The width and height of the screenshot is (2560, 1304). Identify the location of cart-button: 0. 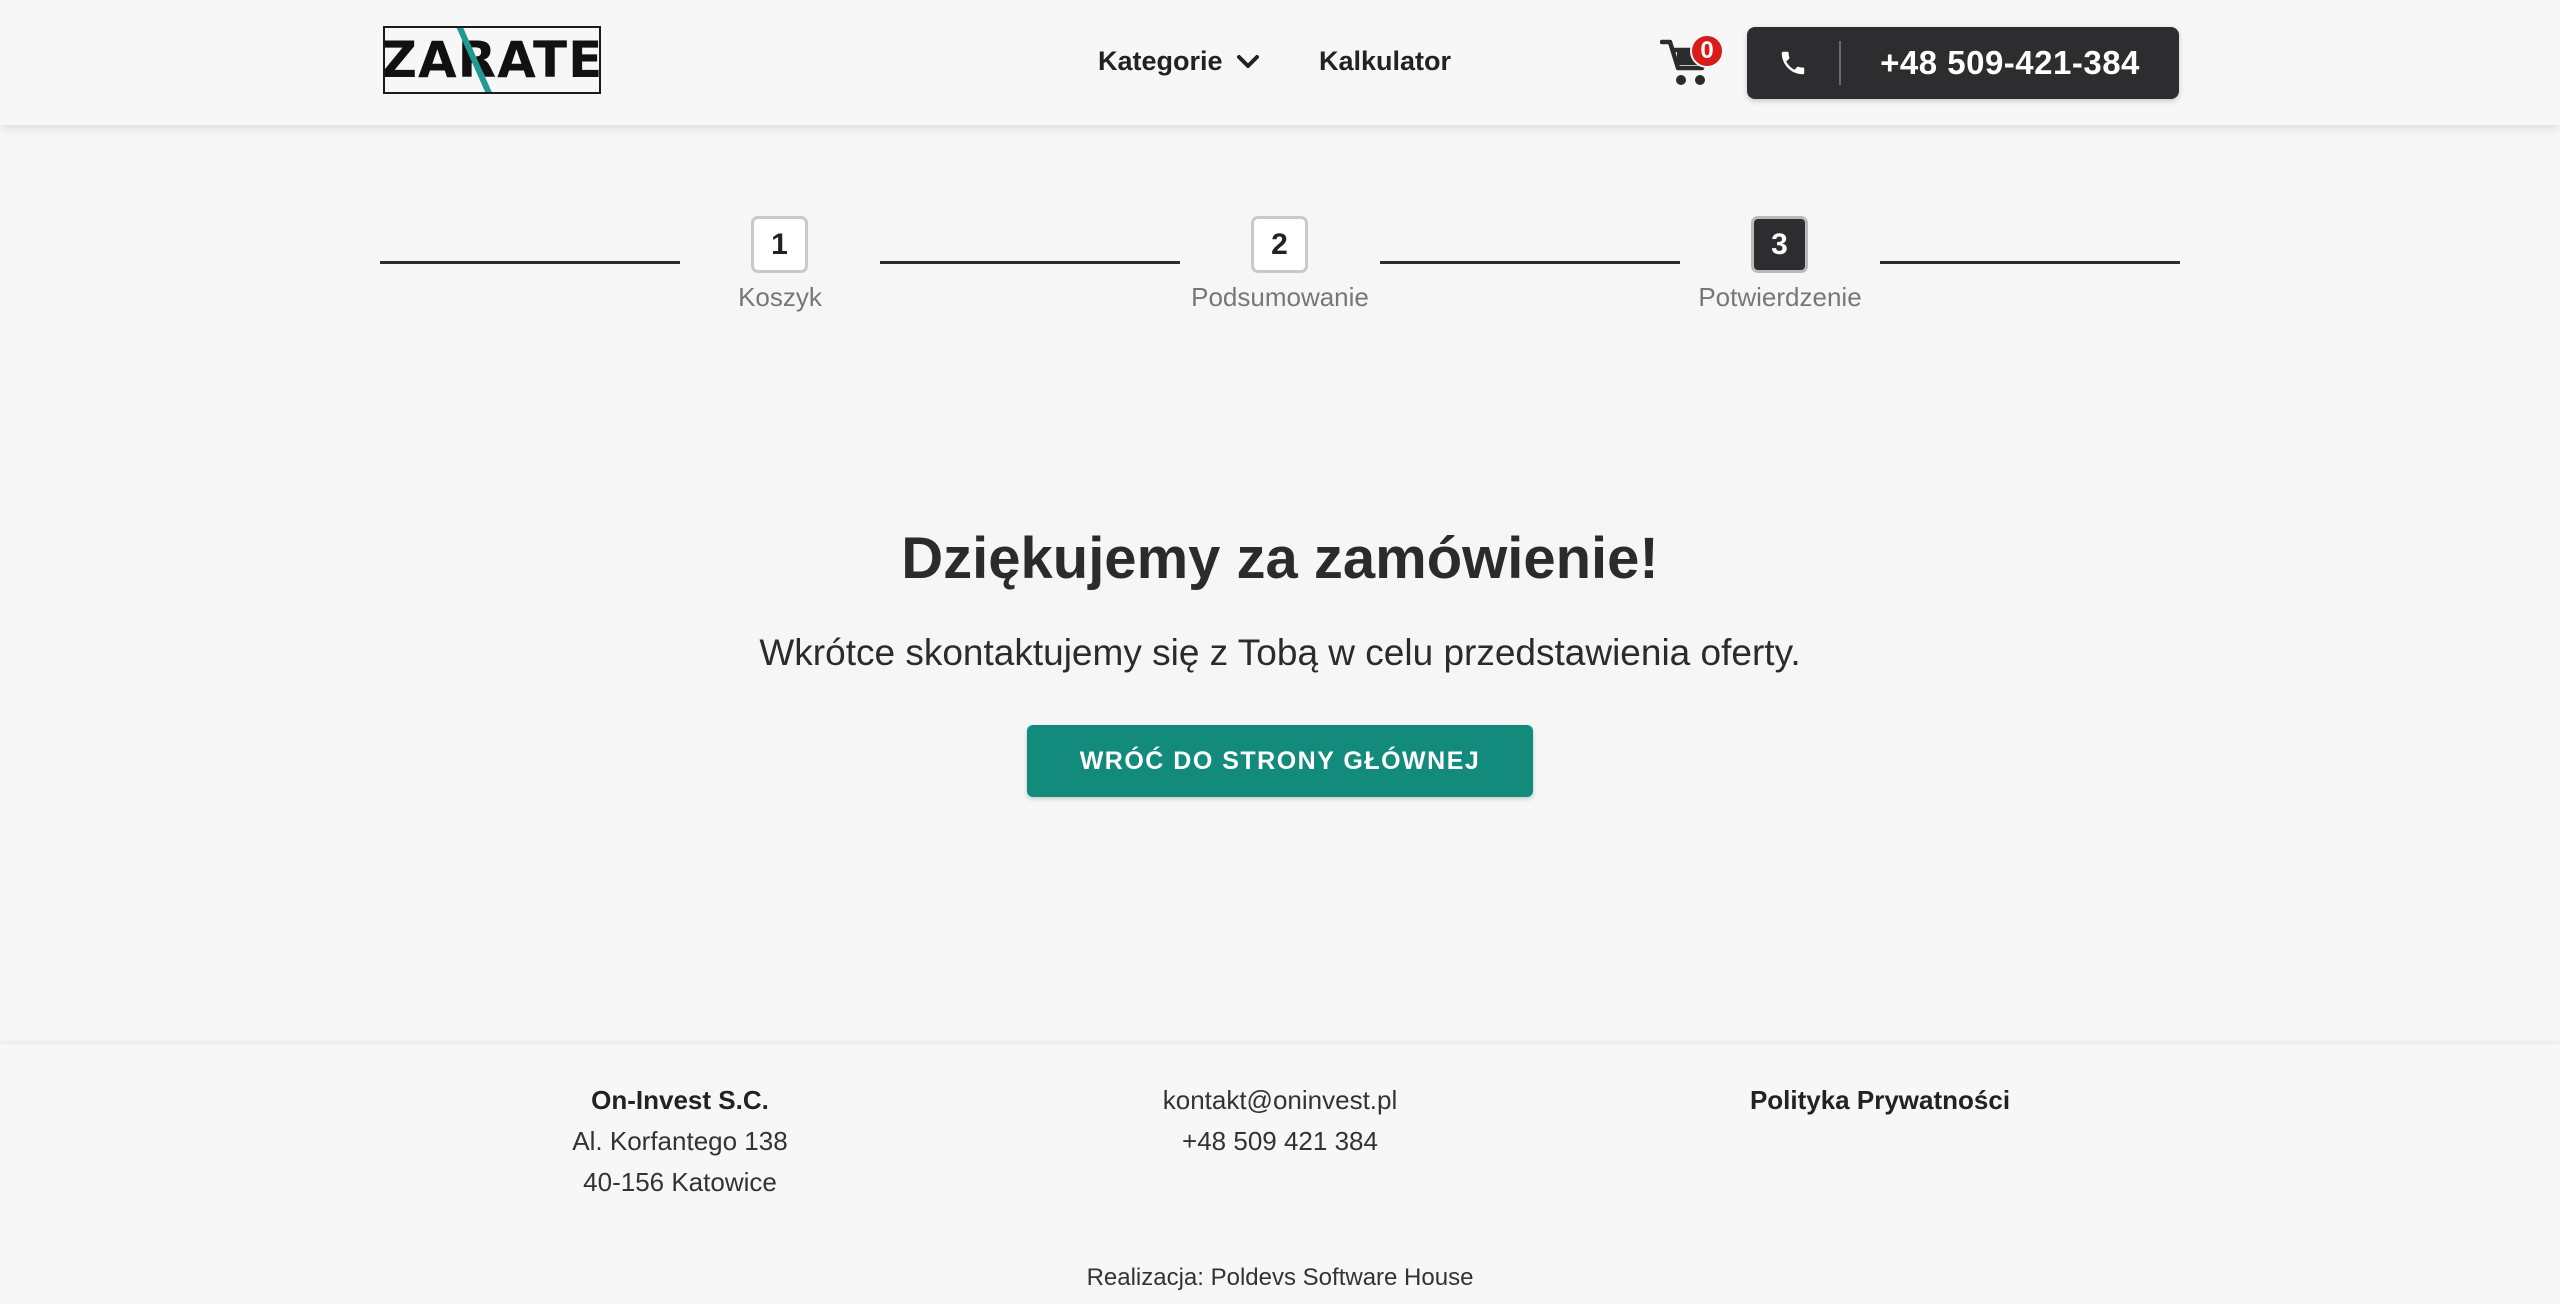
(1691, 62).